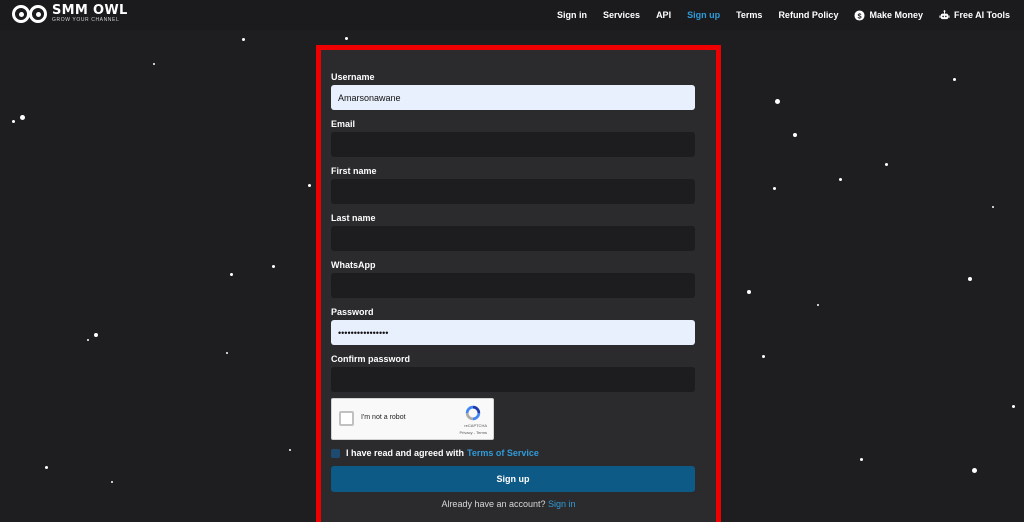  I want to click on email-input, so click(513, 144).